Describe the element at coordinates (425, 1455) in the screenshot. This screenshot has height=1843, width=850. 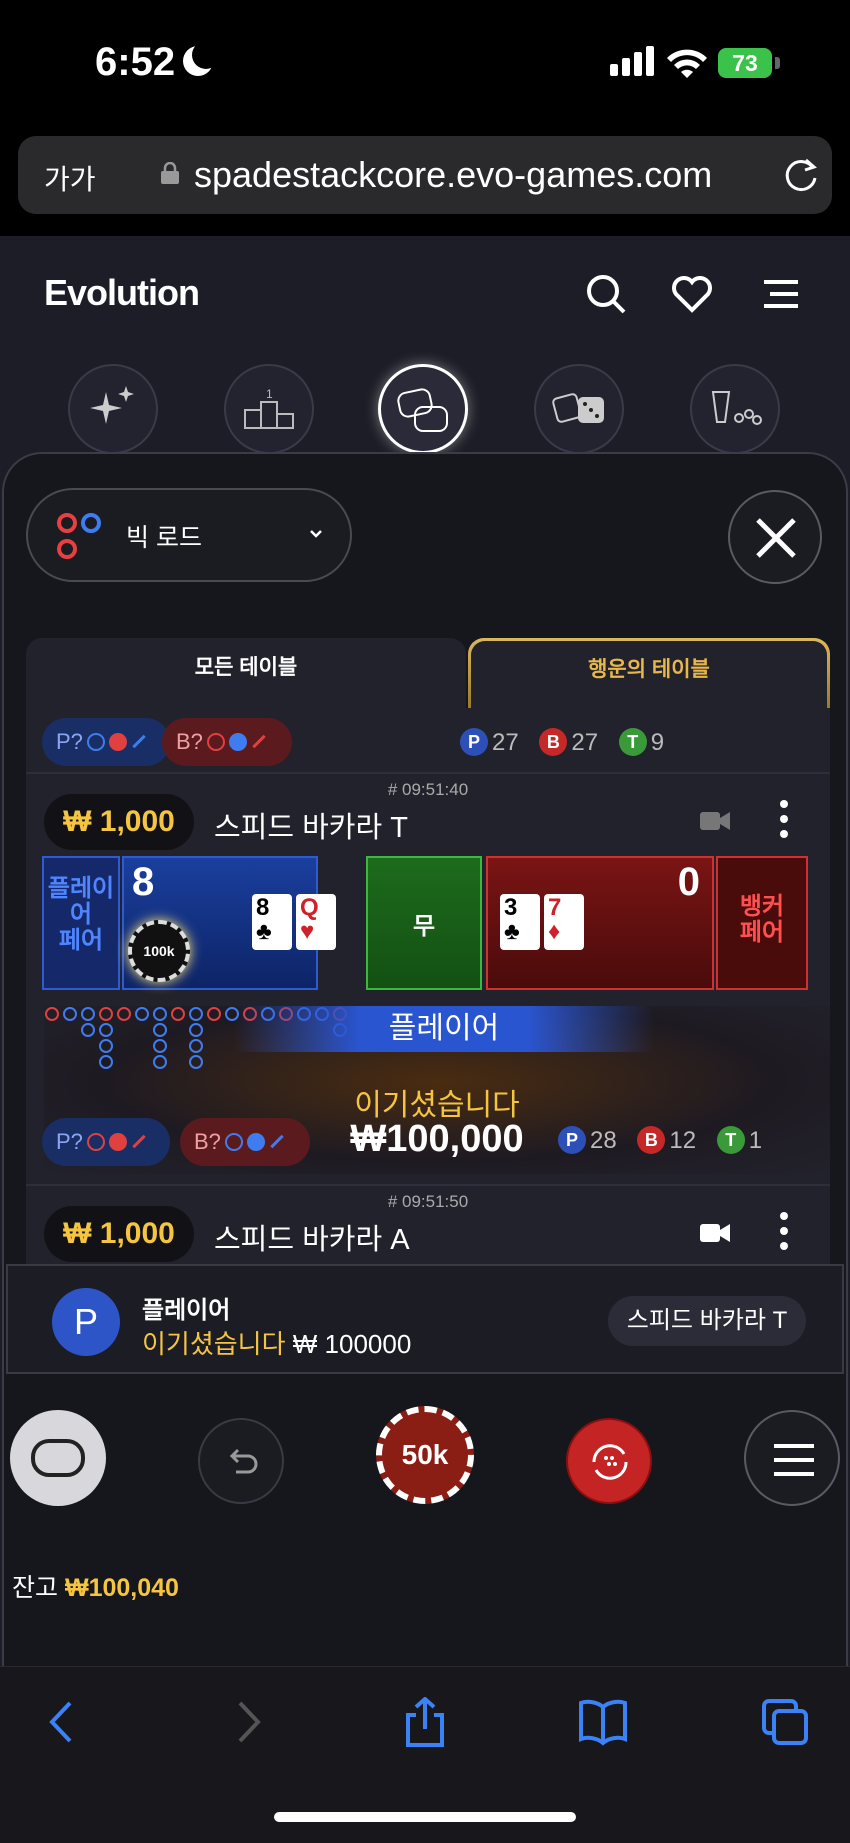
I see `chip-selector: 50k` at that location.